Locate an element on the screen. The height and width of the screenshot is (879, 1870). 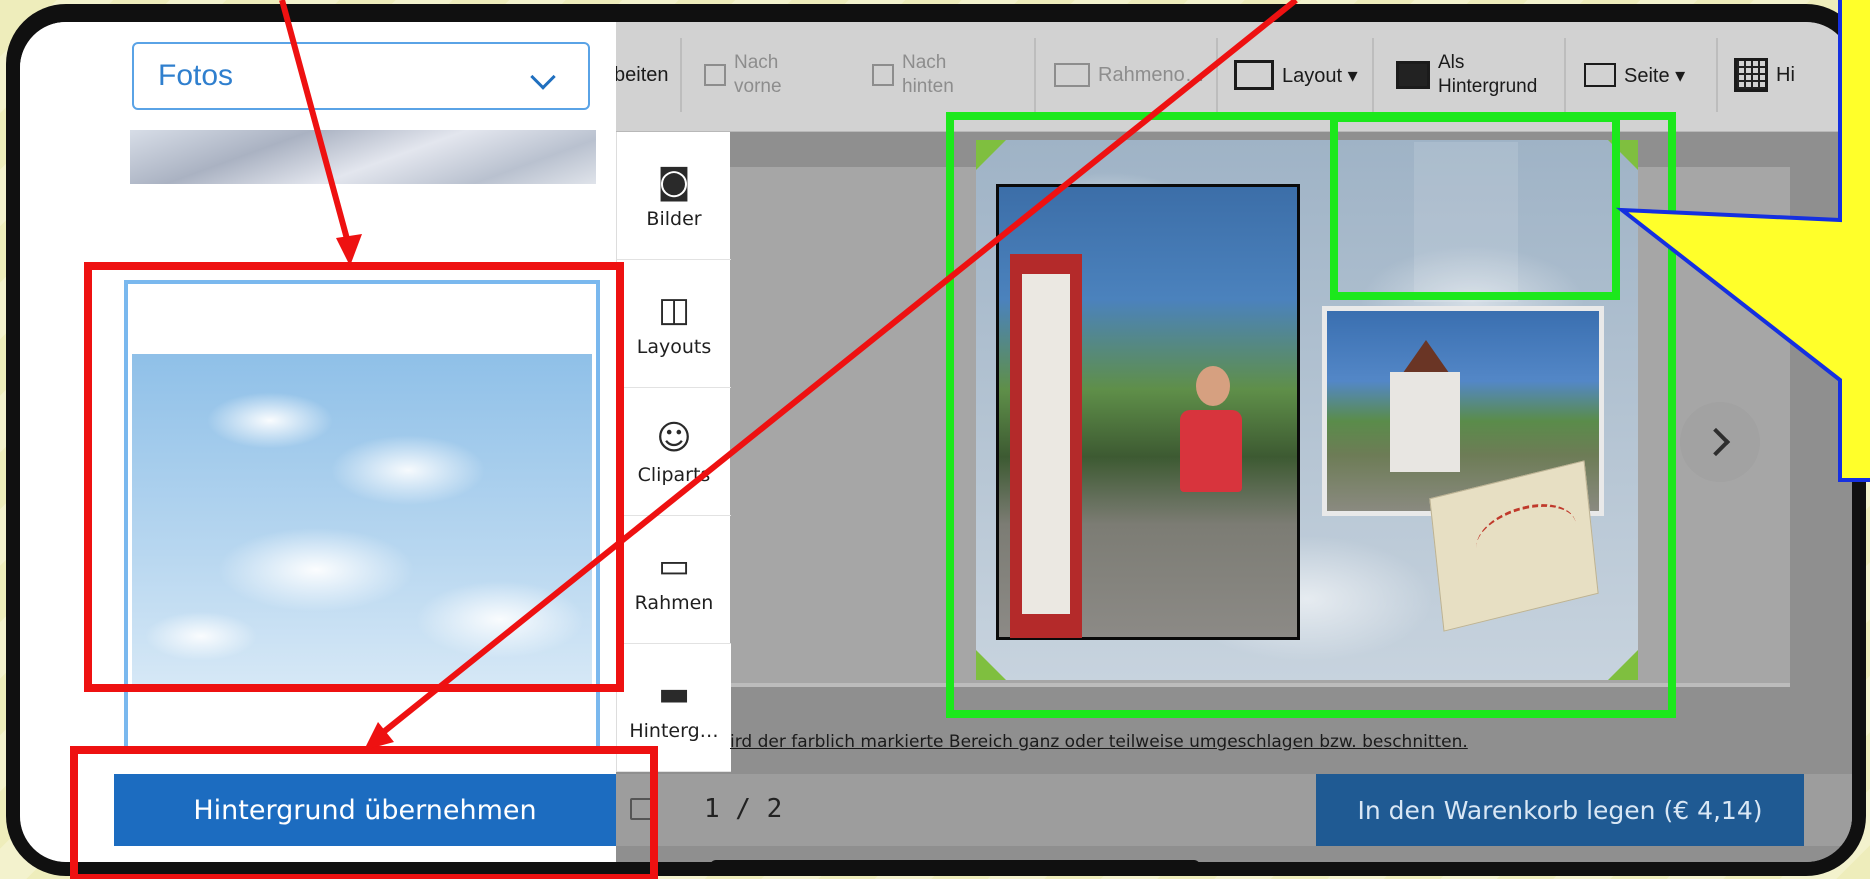
next-page-button is located at coordinates (1720, 442).